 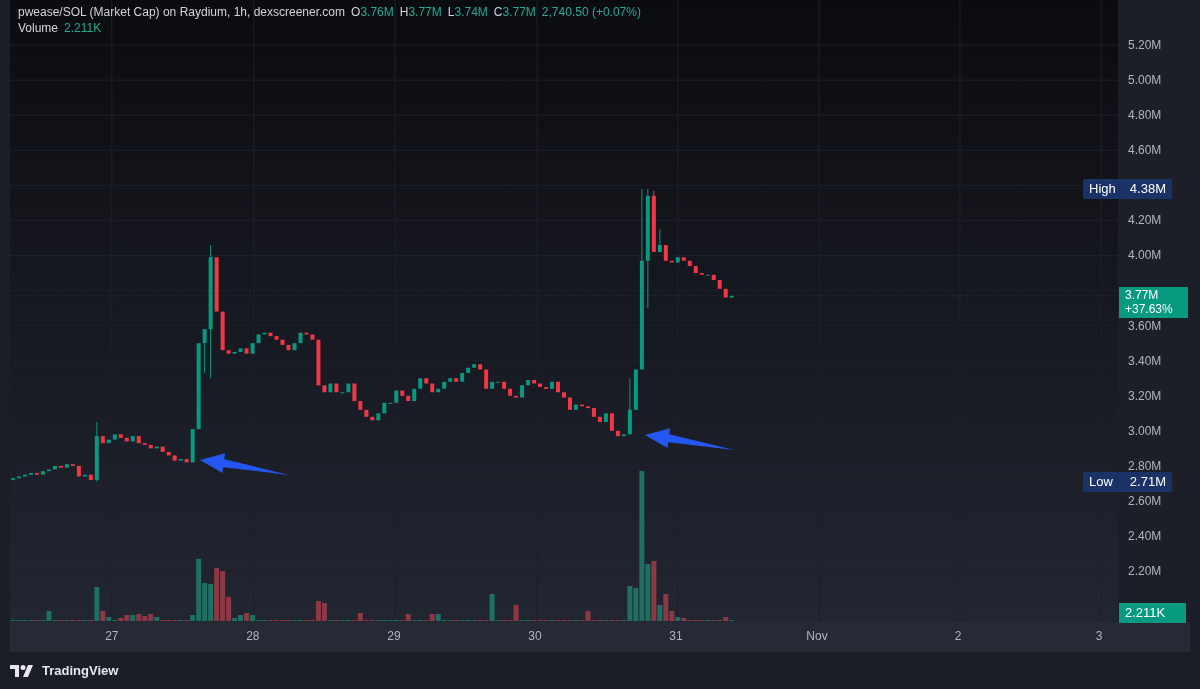 I want to click on axis-label: 2.60M, so click(x=1145, y=501).